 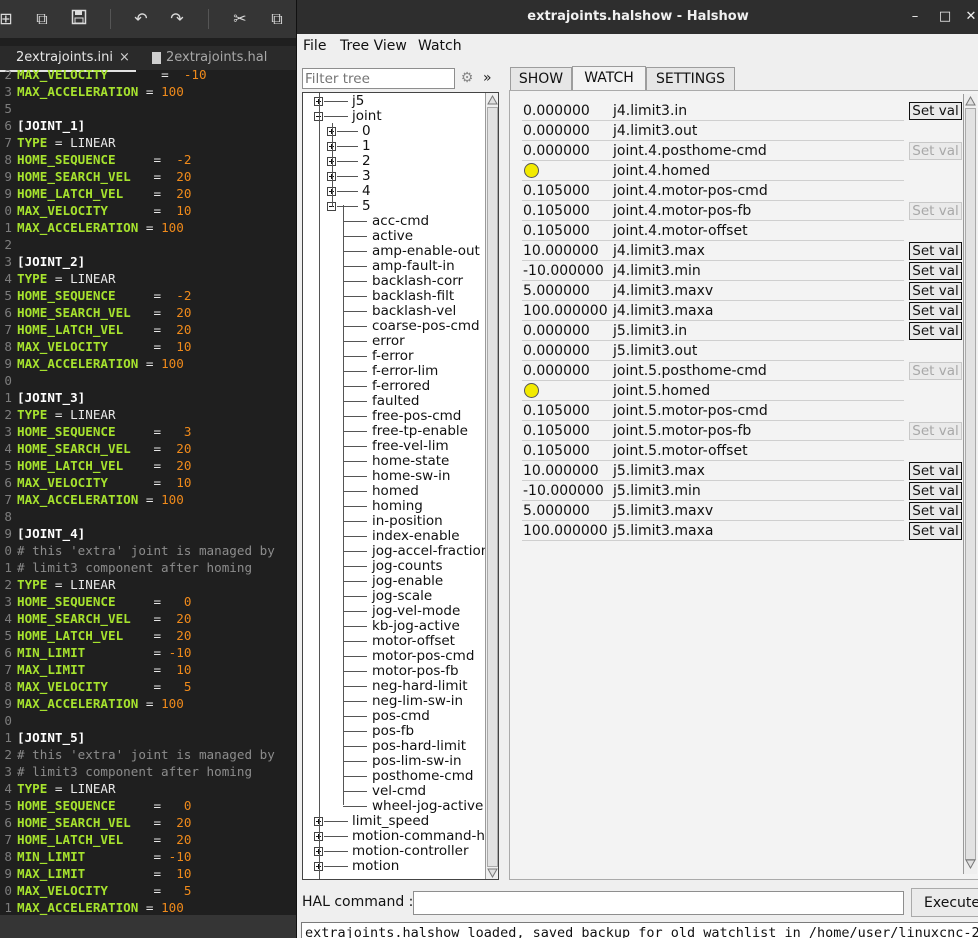 What do you see at coordinates (355, 371) in the screenshot?
I see `tree-connector` at bounding box center [355, 371].